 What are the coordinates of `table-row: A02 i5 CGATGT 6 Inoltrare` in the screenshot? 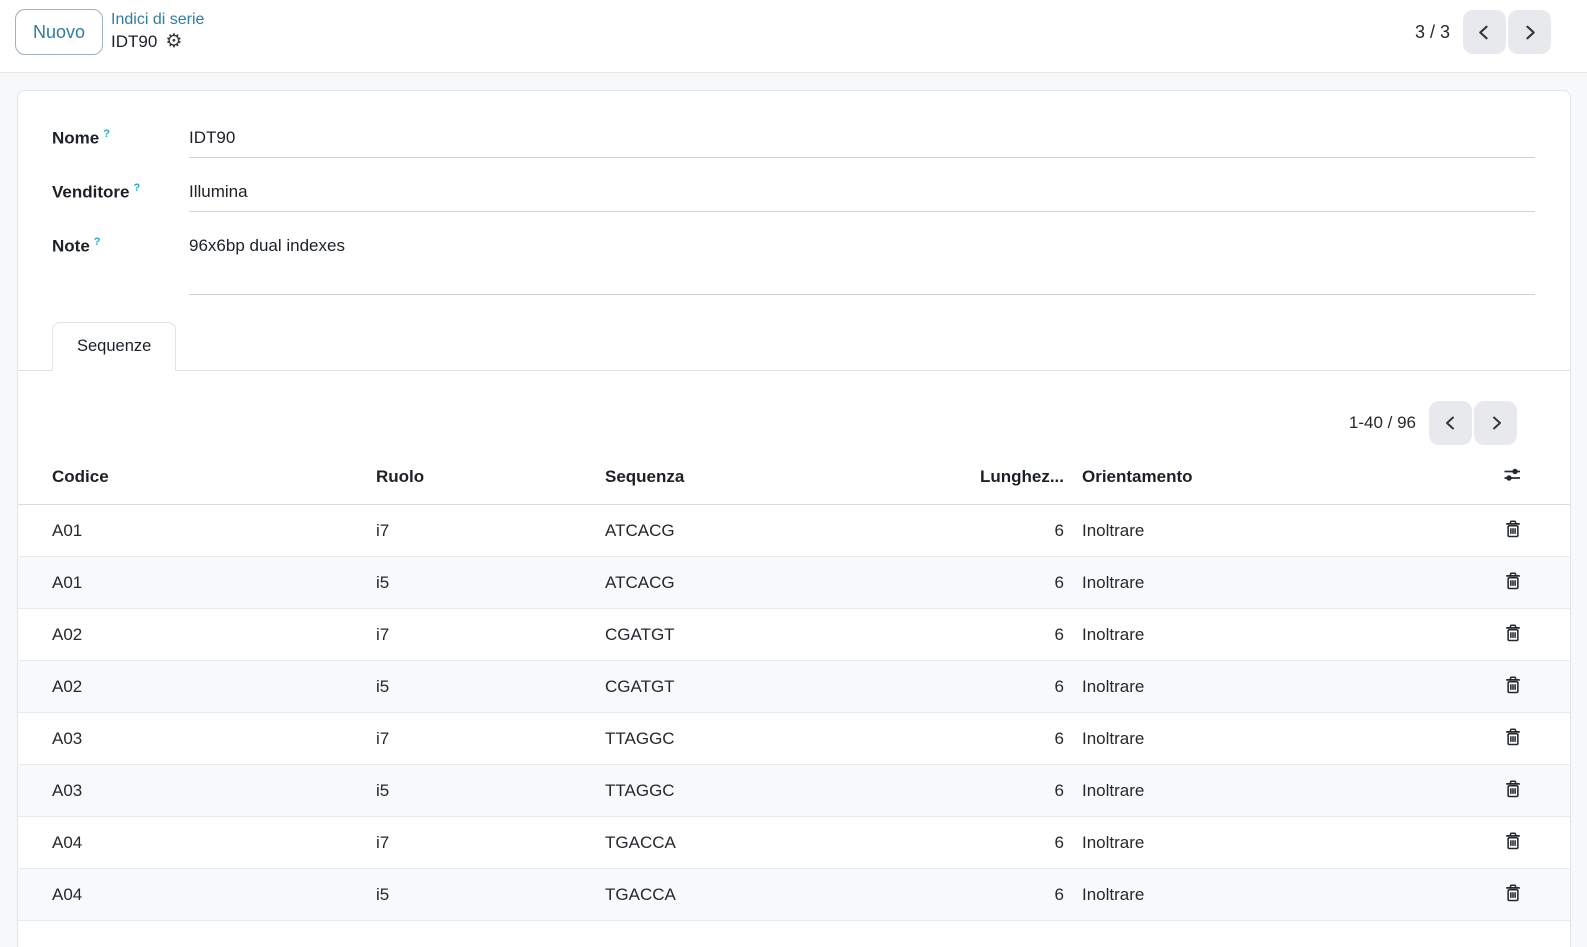 It's located at (794, 686).